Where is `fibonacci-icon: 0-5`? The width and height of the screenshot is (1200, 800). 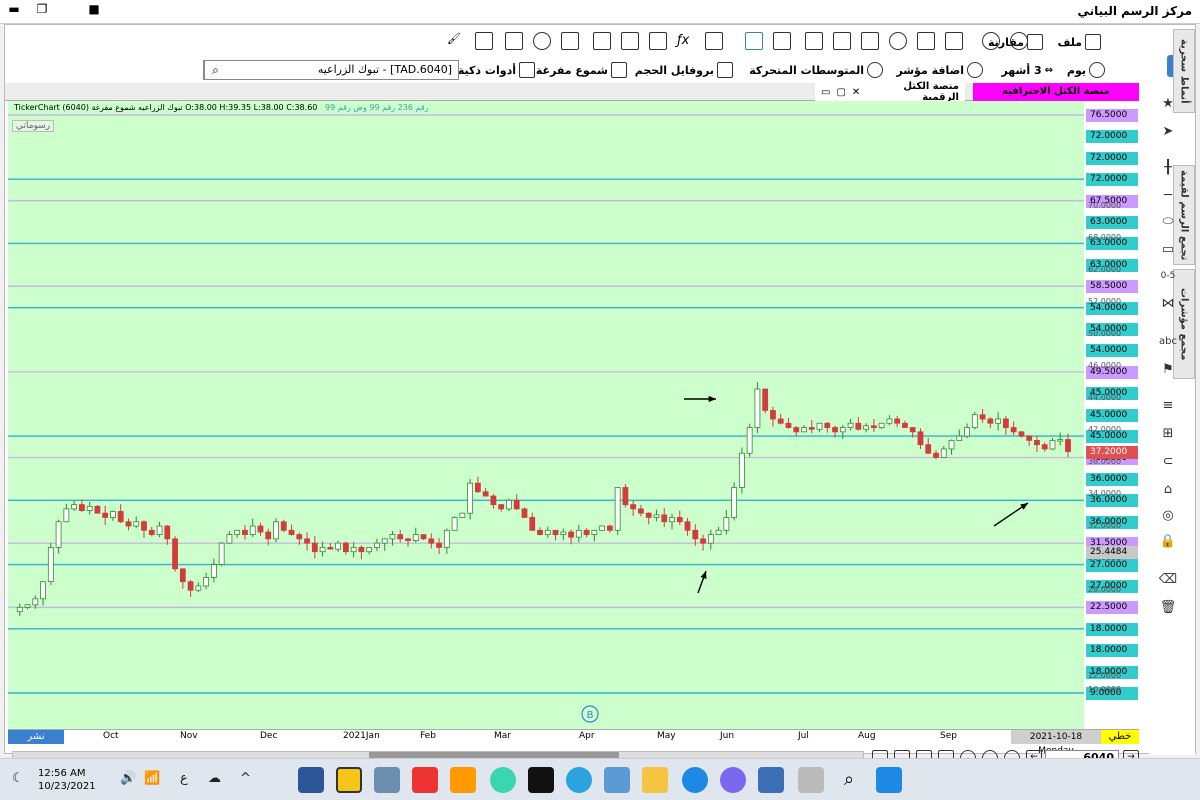
fibonacci-icon: 0-5 is located at coordinates (1168, 276).